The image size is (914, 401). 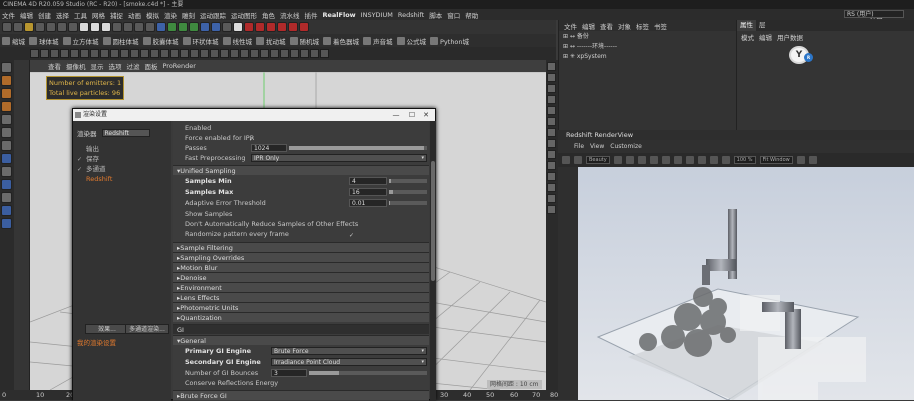 What do you see at coordinates (184, 53) in the screenshot?
I see `xp-light-icon` at bounding box center [184, 53].